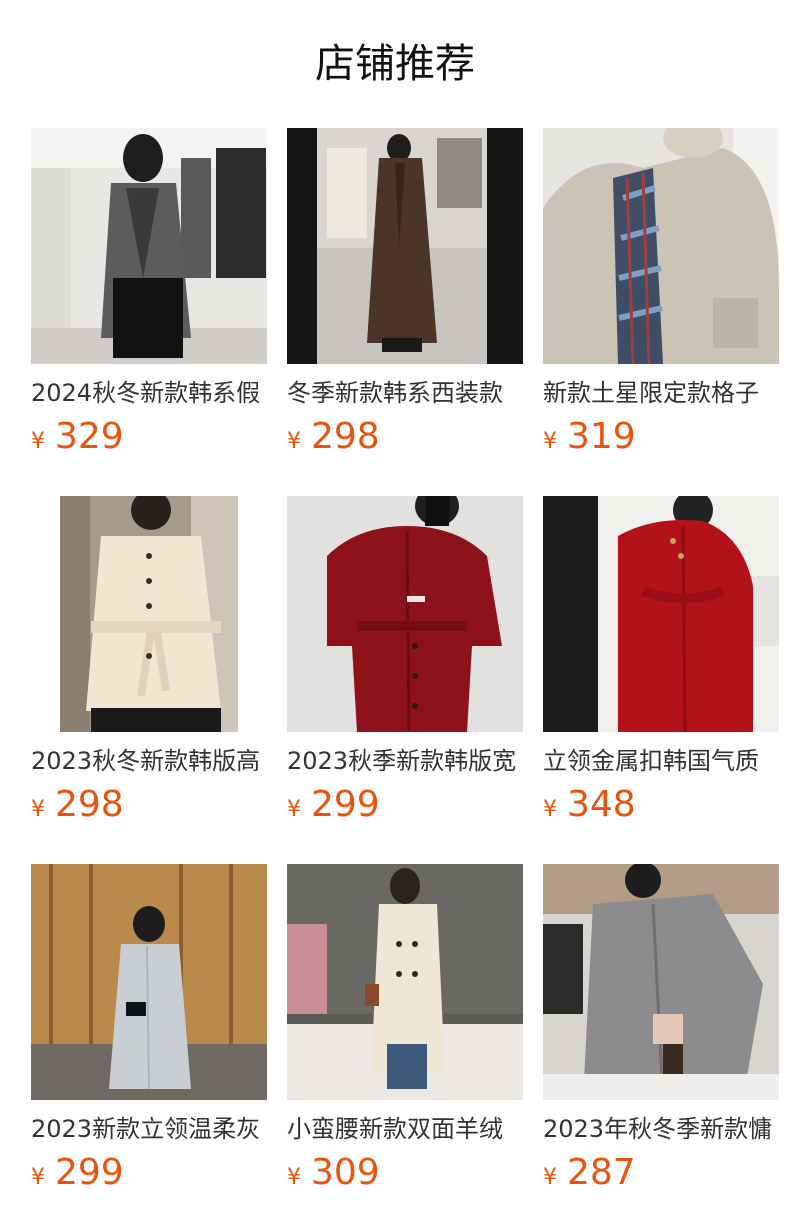 The image size is (790, 1232). I want to click on product-name: 2024秋冬新款韩系假, so click(149, 393).